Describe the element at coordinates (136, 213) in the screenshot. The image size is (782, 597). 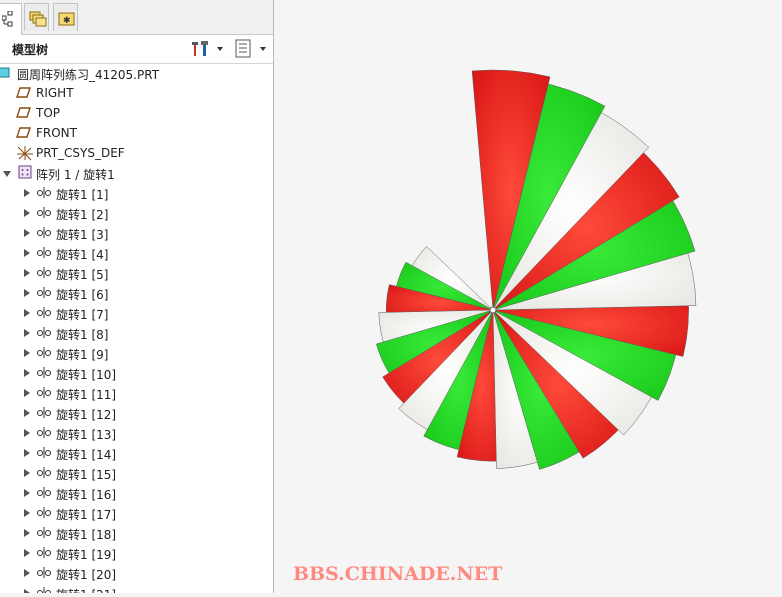
I see `tree-item-revolve: 旋转1 [2]` at that location.